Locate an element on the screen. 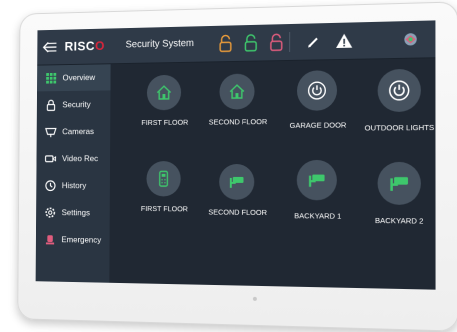 The image size is (457, 332). pencil-icon is located at coordinates (313, 41).